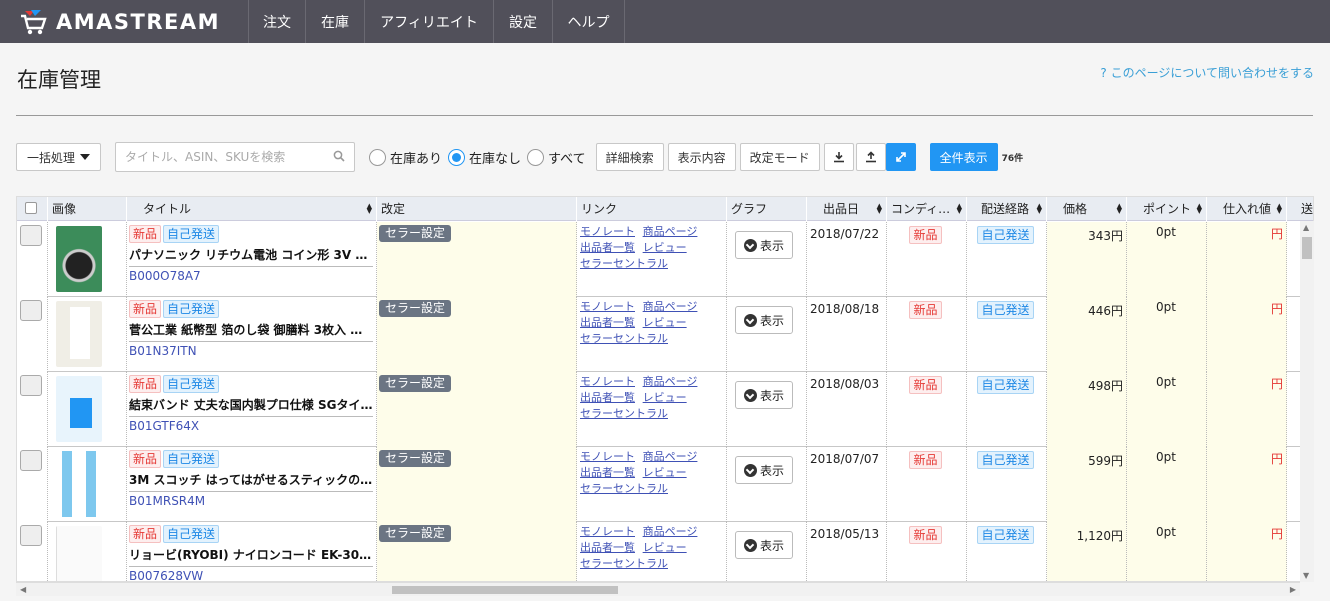 The height and width of the screenshot is (601, 1330). I want to click on nav-help: ヘルプ, so click(588, 21).